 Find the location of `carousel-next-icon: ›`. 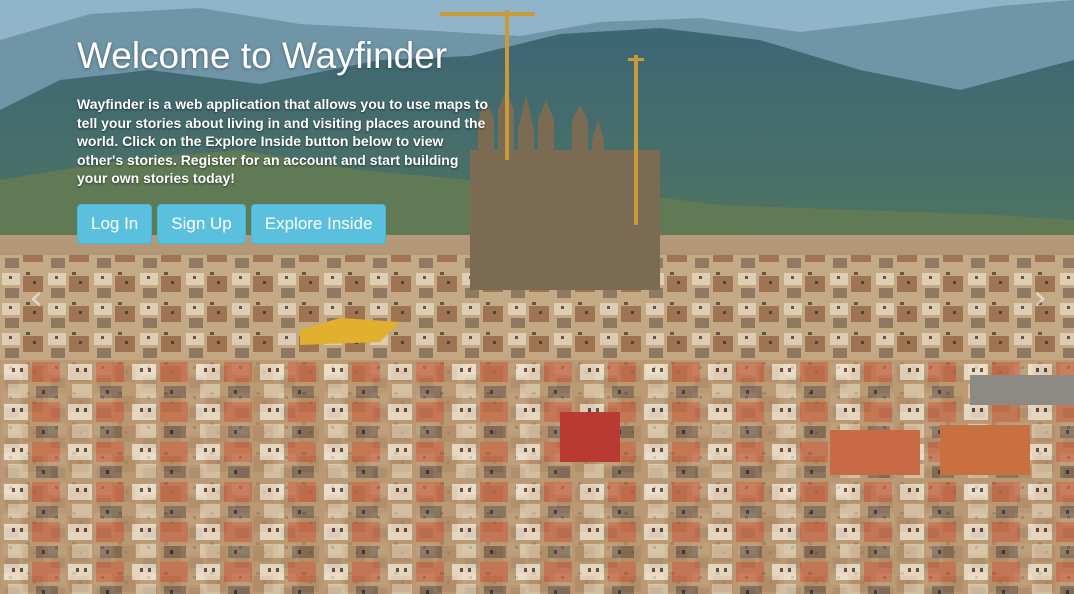

carousel-next-icon: › is located at coordinates (1040, 298).